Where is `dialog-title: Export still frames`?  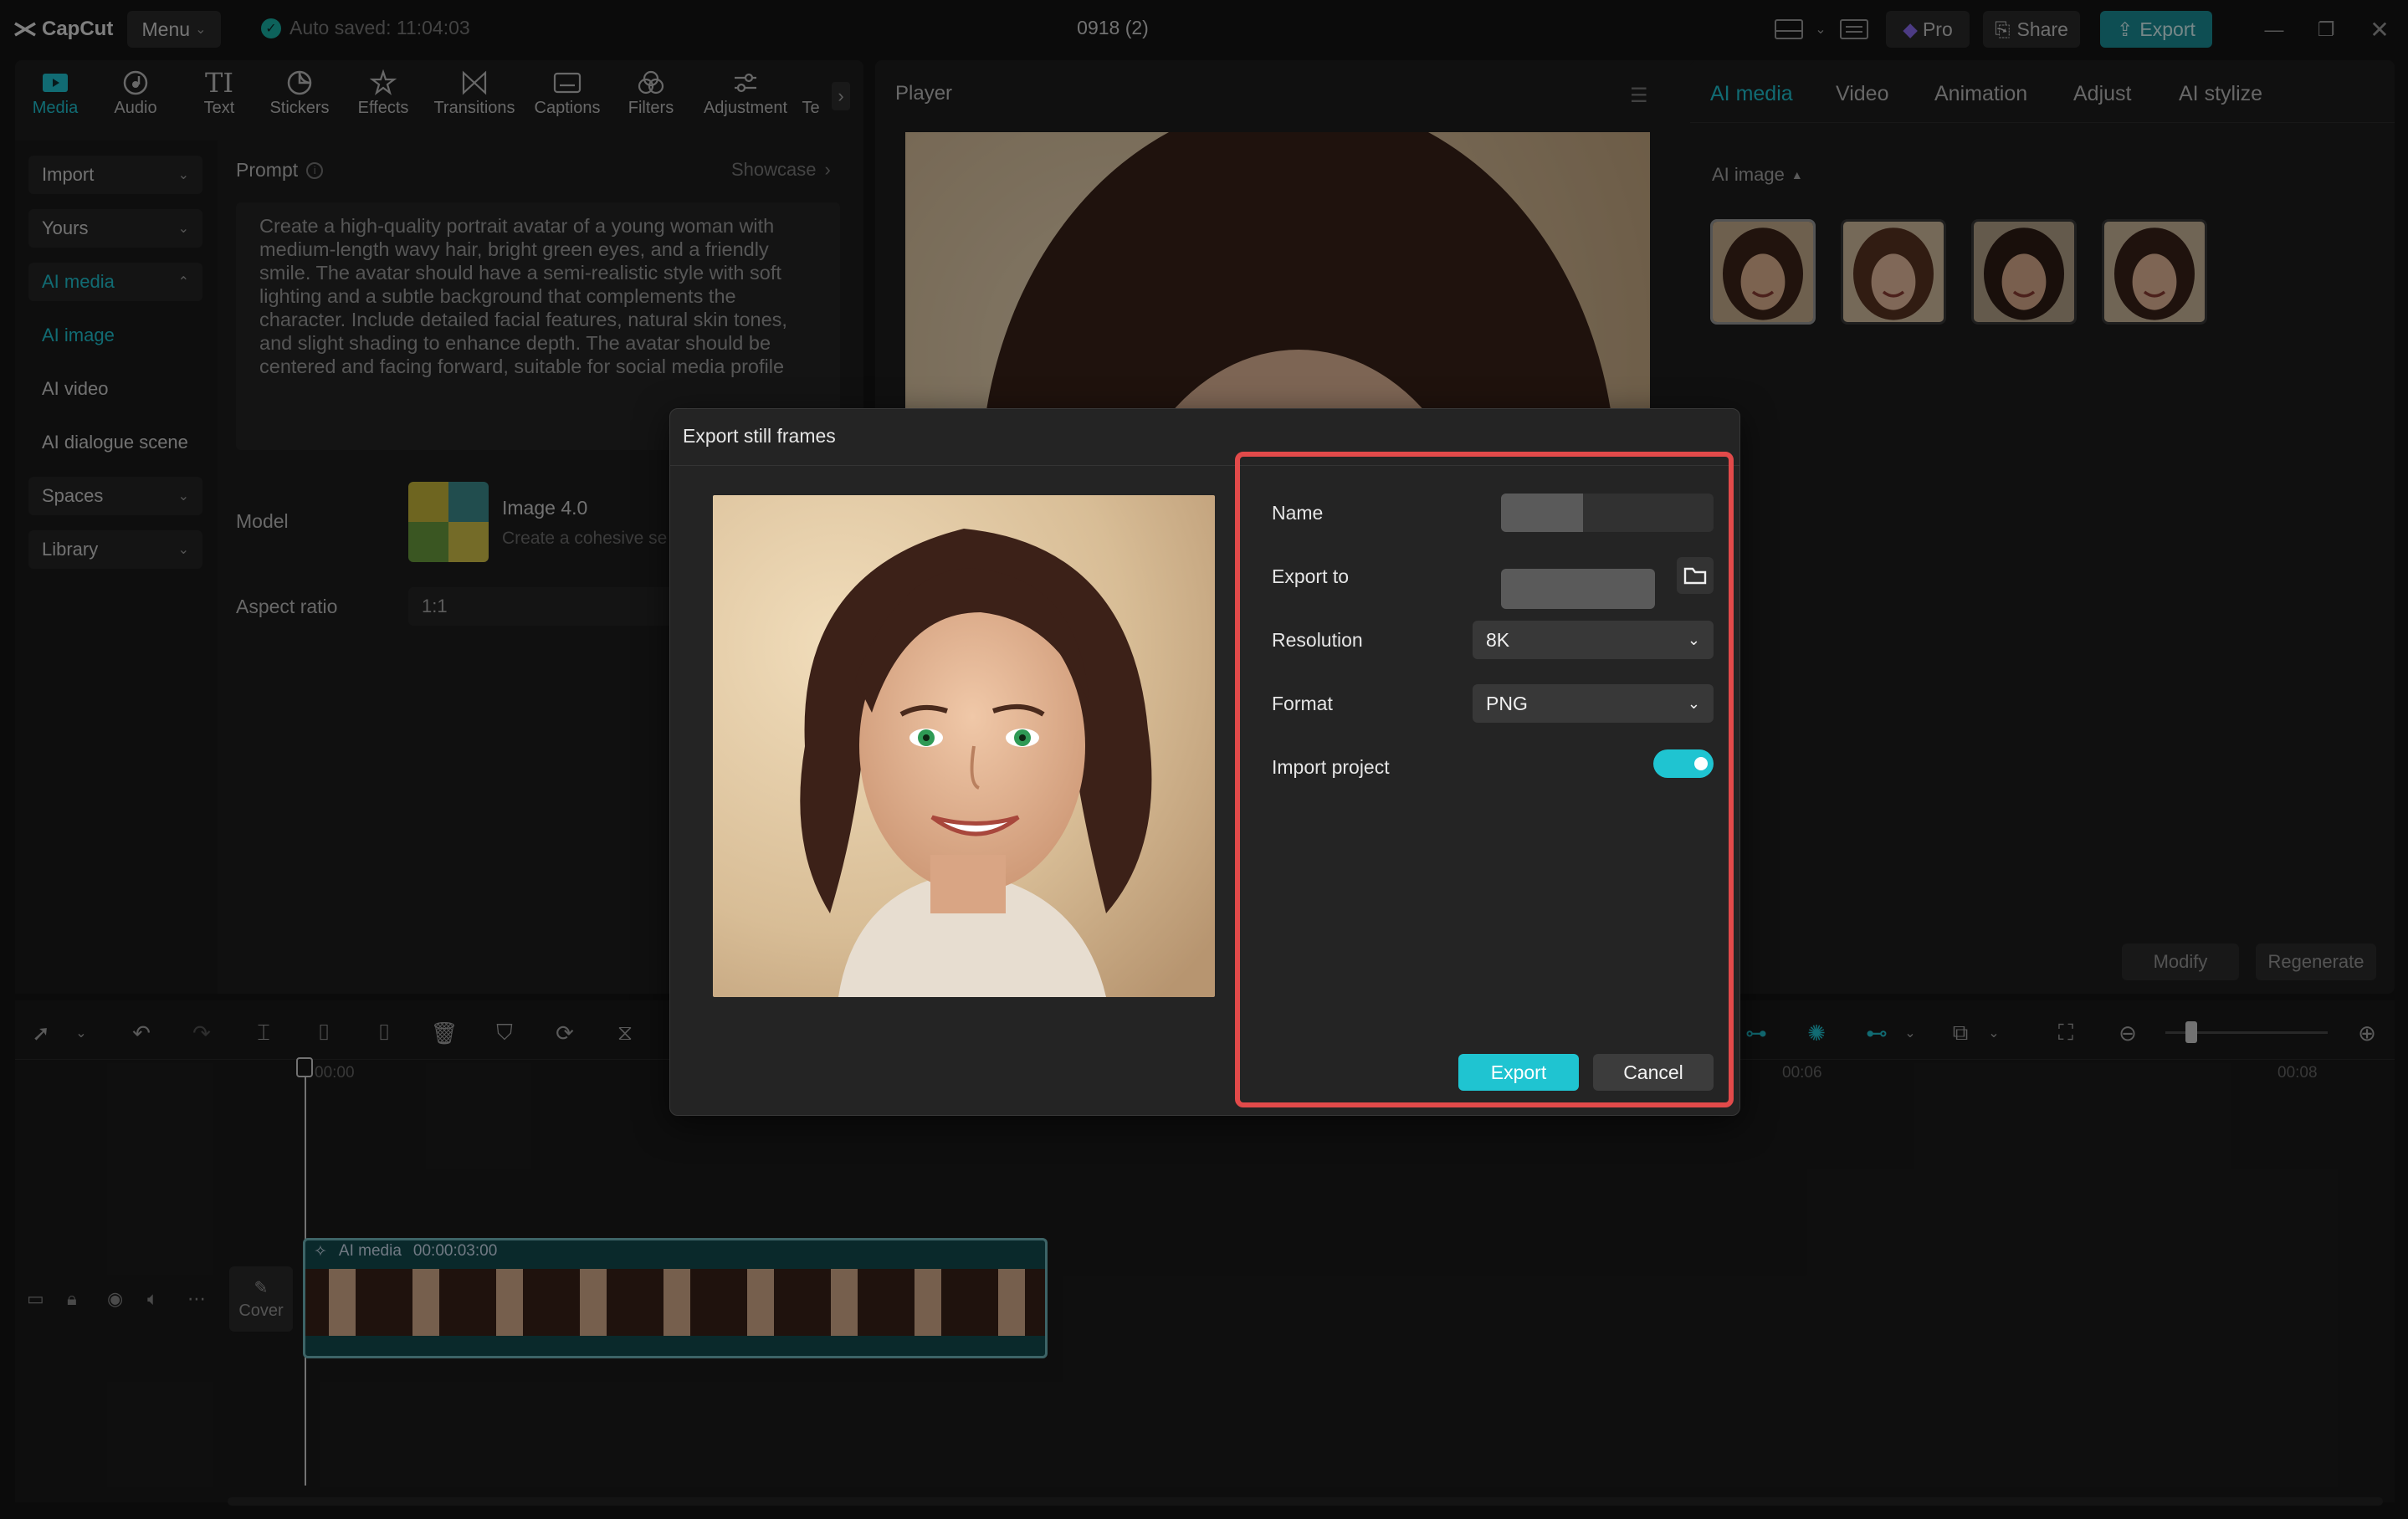
dialog-title: Export still frames is located at coordinates (759, 436).